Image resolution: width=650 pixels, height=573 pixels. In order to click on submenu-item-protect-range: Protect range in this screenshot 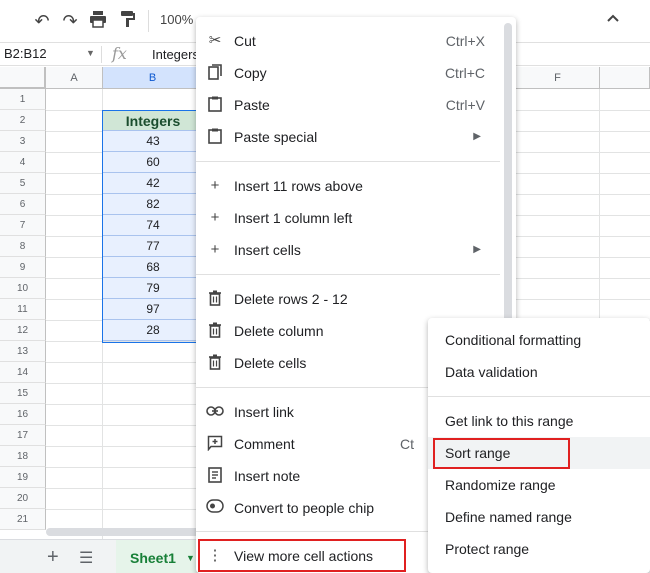, I will do `click(539, 549)`.